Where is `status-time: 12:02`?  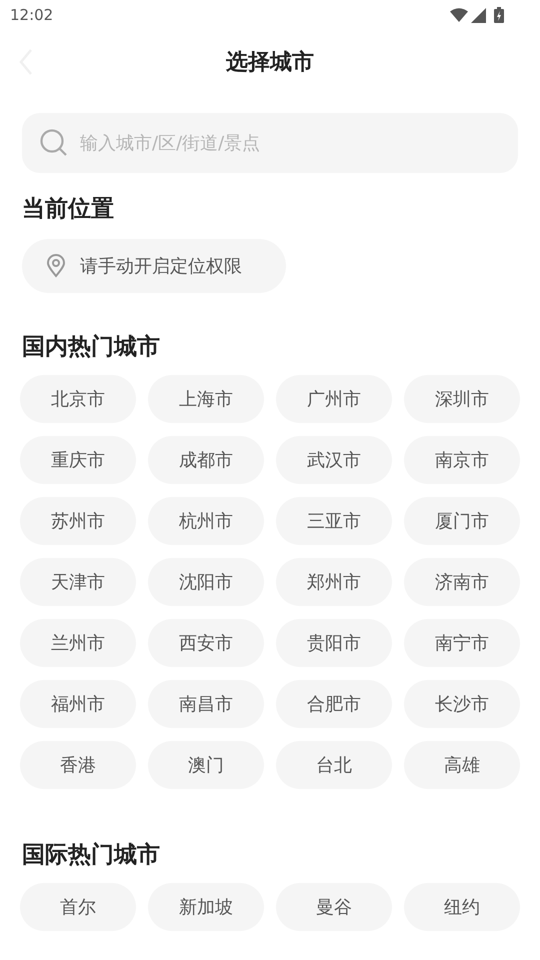
status-time: 12:02 is located at coordinates (32, 15).